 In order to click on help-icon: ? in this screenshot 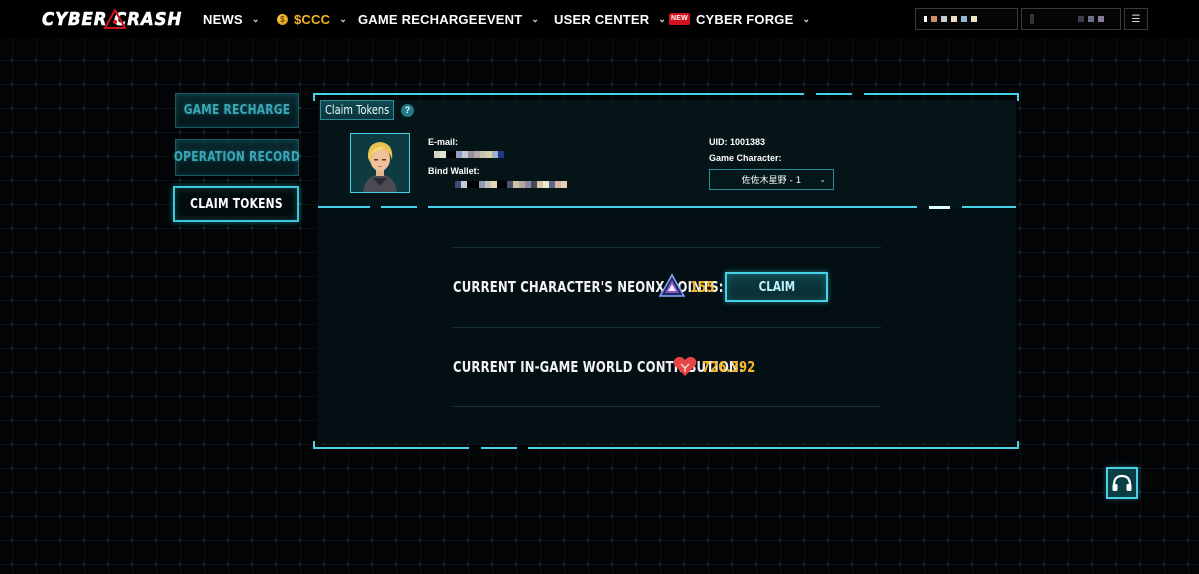, I will do `click(407, 110)`.